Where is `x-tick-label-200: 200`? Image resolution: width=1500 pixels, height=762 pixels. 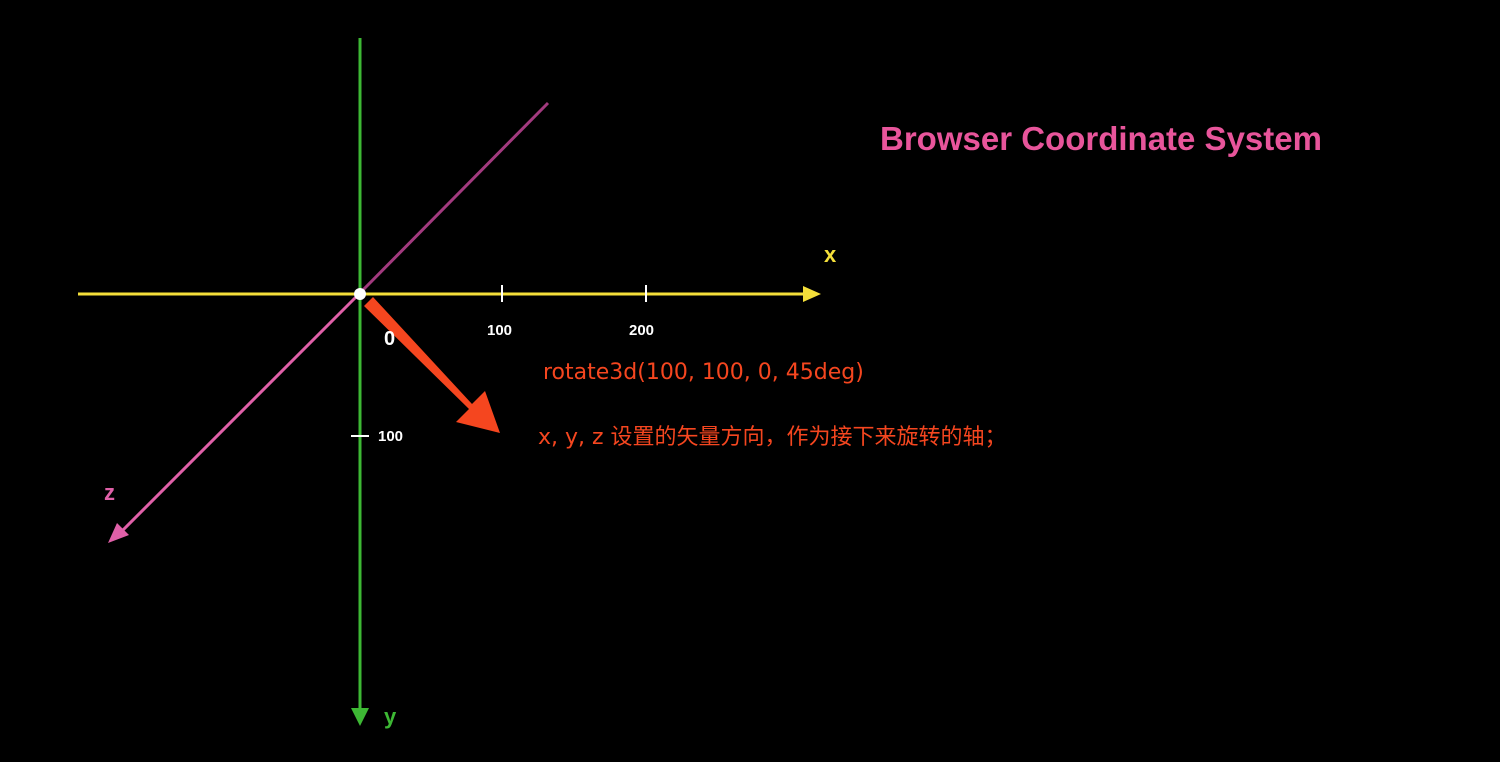 x-tick-label-200: 200 is located at coordinates (642, 330).